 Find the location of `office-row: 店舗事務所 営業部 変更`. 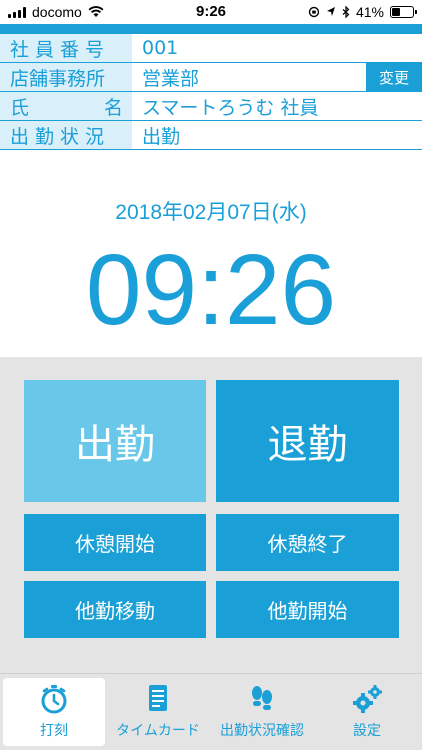

office-row: 店舗事務所 営業部 変更 is located at coordinates (211, 77).